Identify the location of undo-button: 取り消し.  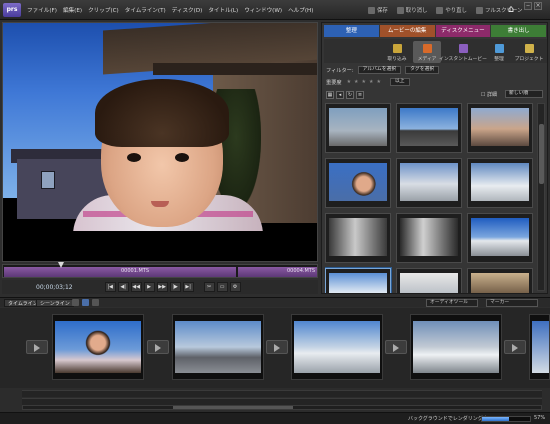
(412, 10).